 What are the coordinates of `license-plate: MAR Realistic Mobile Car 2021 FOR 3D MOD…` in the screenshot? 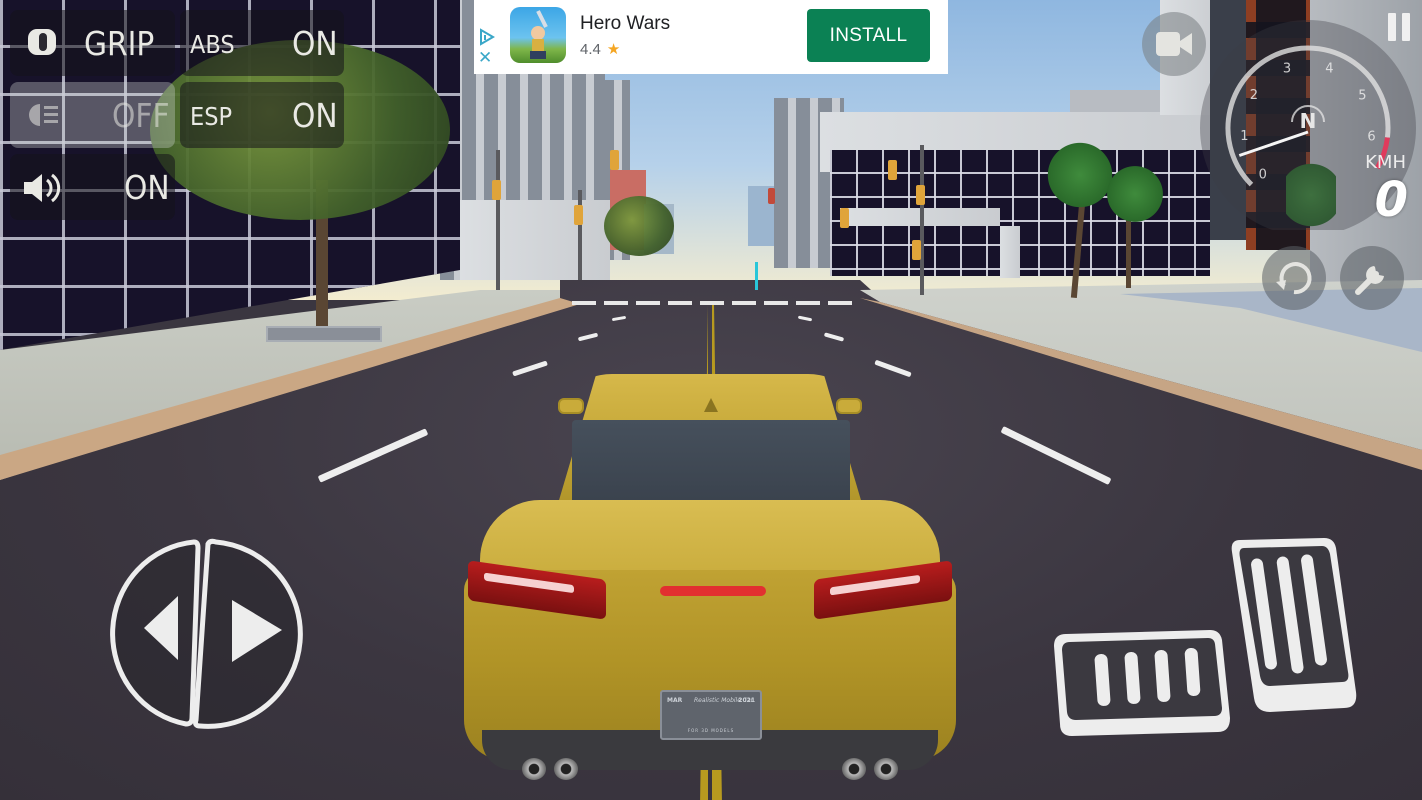 It's located at (711, 715).